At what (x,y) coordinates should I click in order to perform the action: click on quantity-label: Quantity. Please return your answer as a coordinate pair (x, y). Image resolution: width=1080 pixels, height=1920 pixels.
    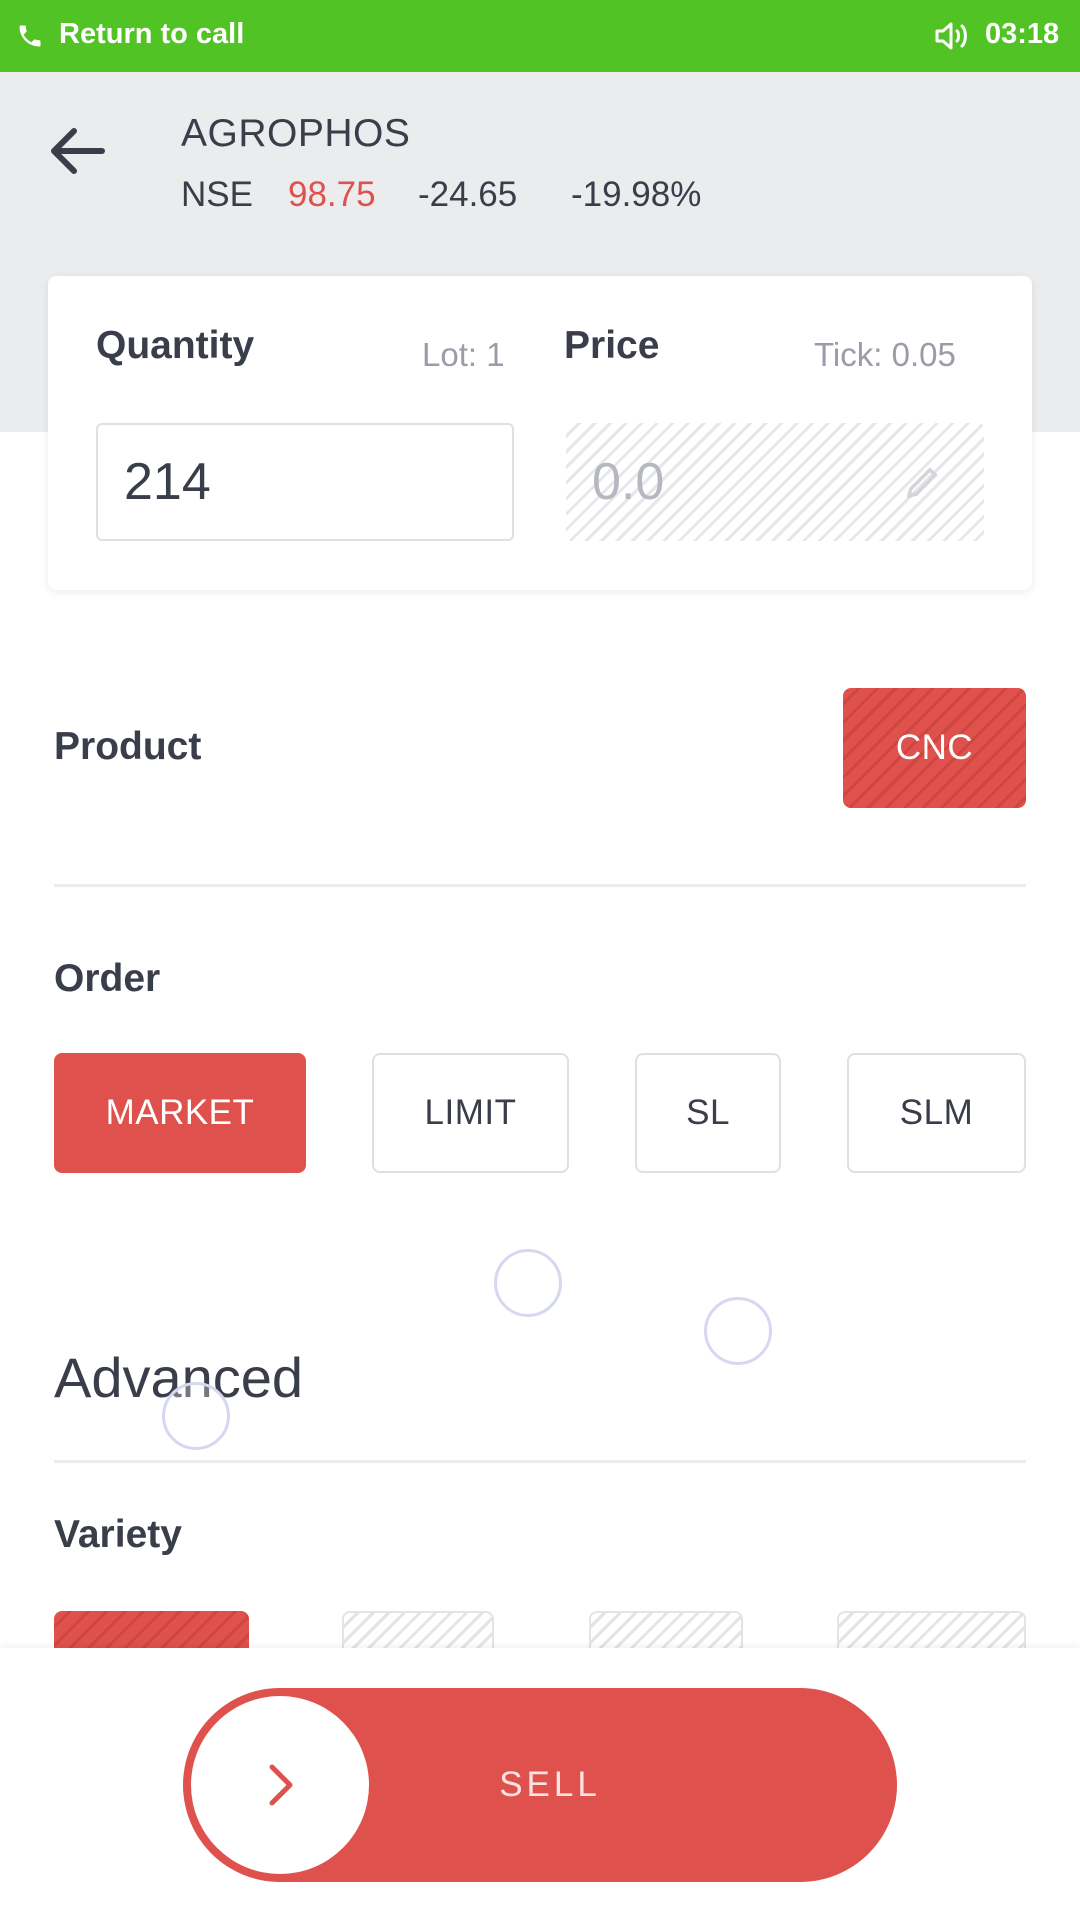
    Looking at the image, I should click on (175, 345).